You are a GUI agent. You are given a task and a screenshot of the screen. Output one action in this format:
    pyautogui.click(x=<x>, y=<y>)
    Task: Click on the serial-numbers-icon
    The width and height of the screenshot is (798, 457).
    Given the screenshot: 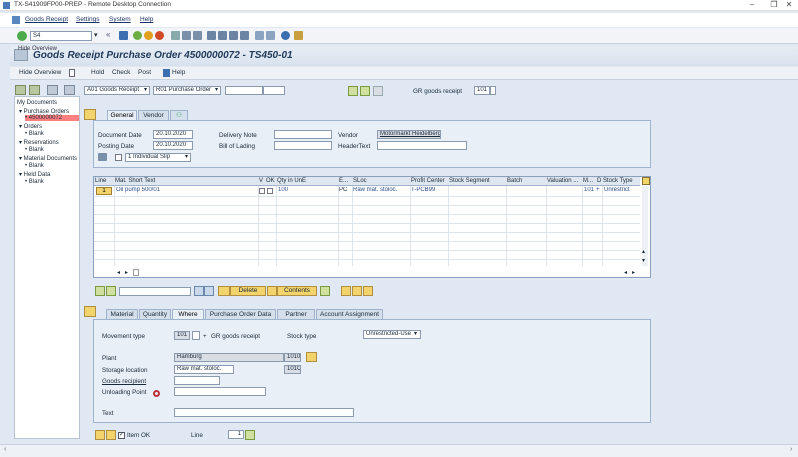 What is the action you would take?
    pyautogui.click(x=357, y=291)
    